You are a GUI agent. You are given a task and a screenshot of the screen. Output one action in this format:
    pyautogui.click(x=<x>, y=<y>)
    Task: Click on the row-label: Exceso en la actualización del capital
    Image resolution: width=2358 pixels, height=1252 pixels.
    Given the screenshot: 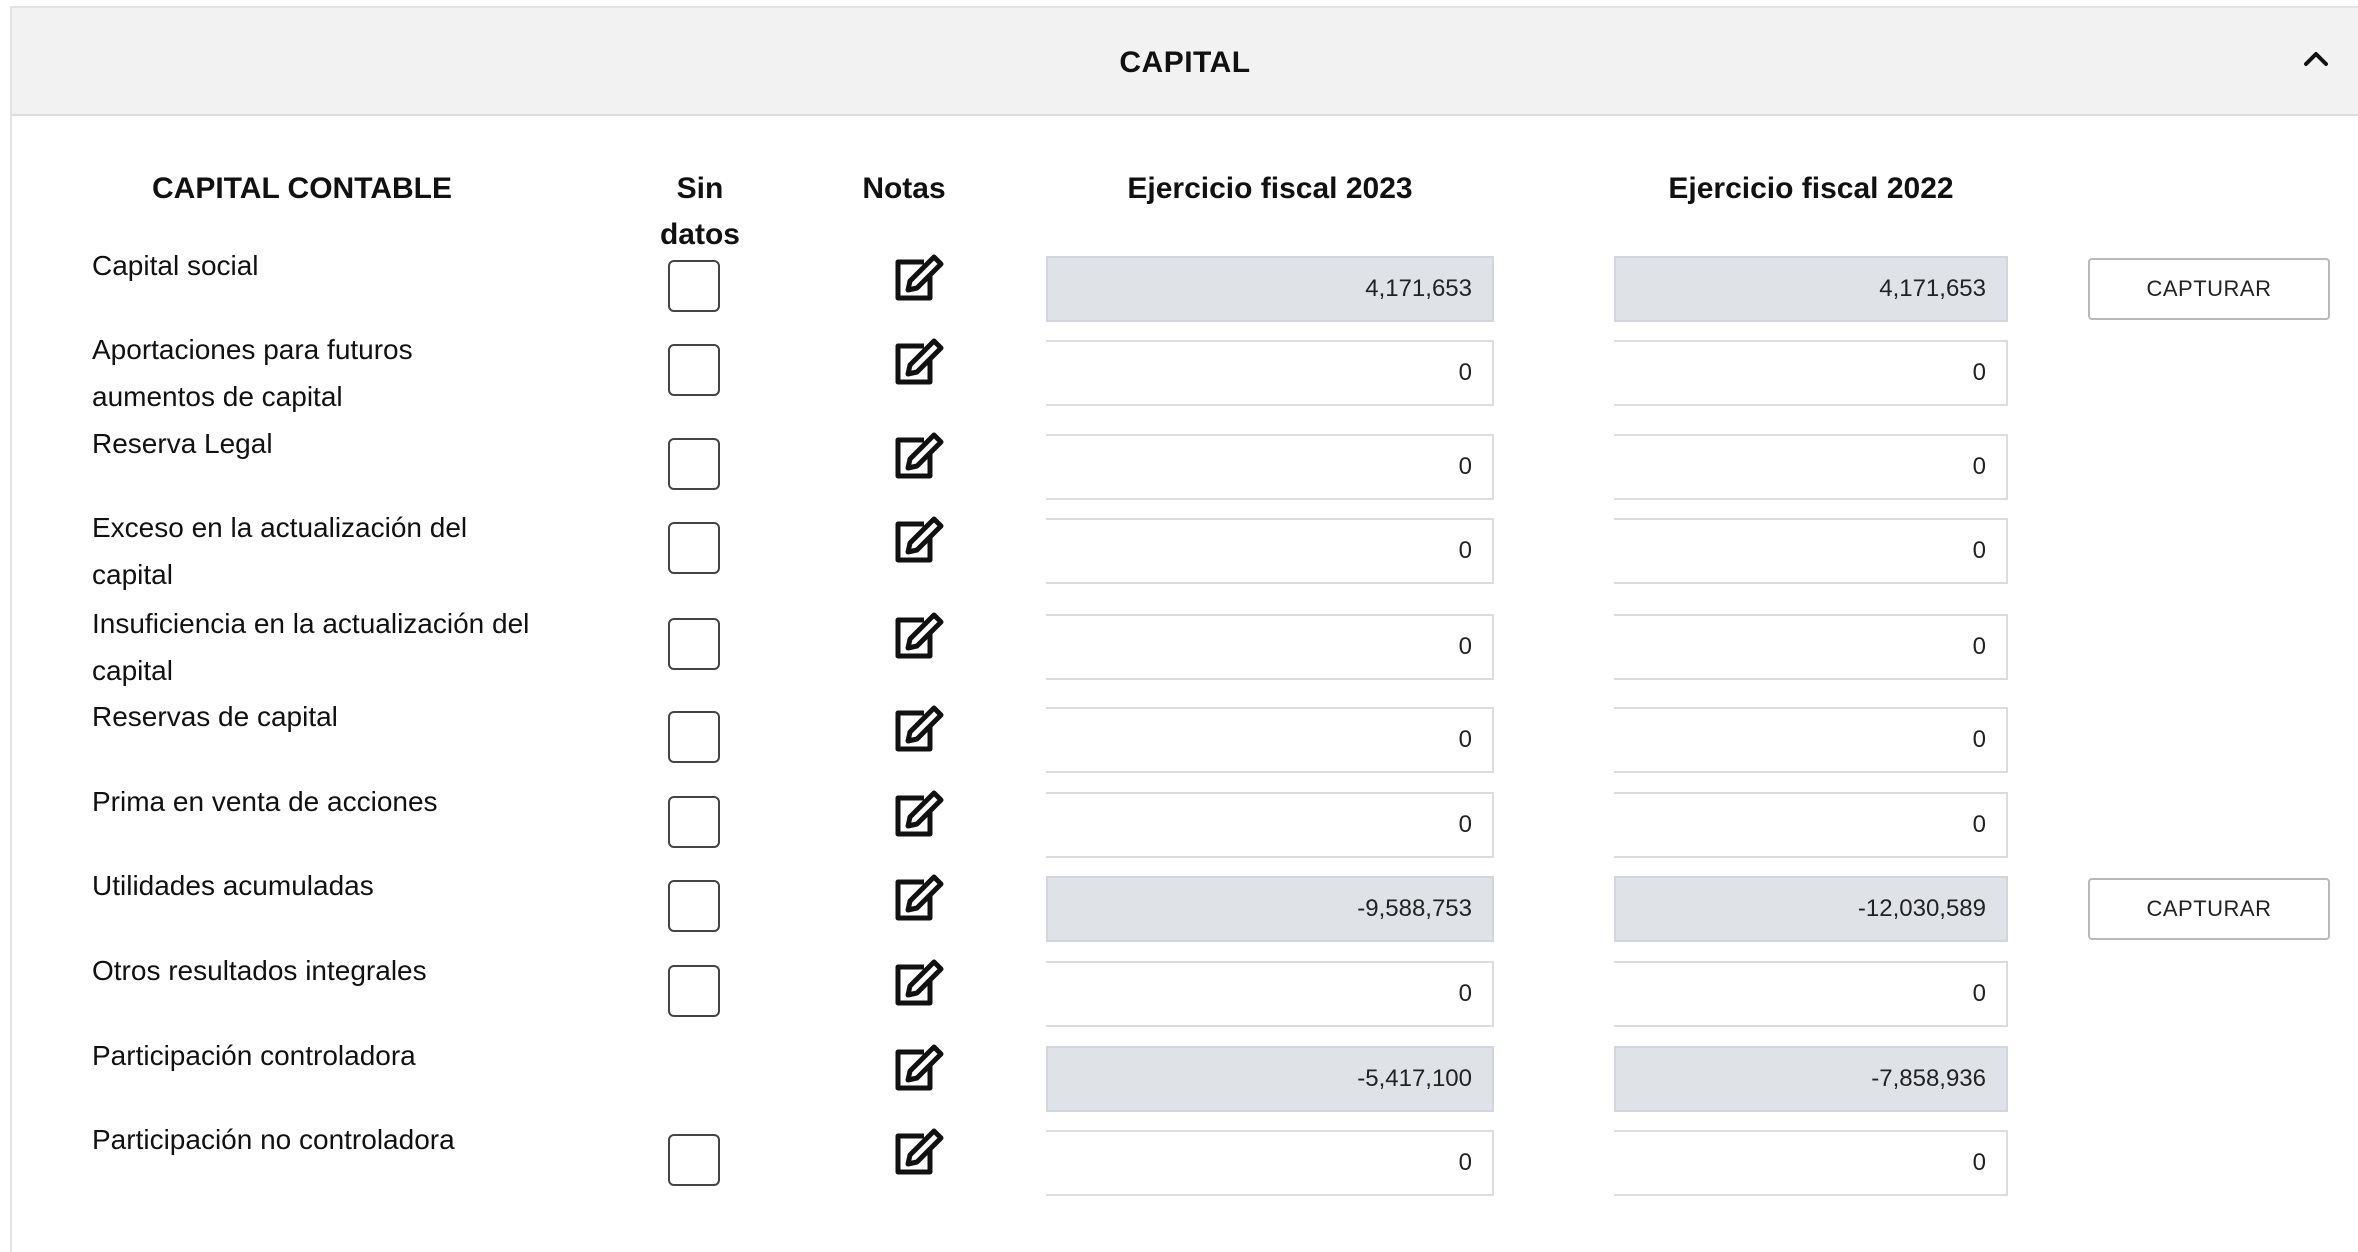 What is the action you would take?
    pyautogui.click(x=280, y=551)
    